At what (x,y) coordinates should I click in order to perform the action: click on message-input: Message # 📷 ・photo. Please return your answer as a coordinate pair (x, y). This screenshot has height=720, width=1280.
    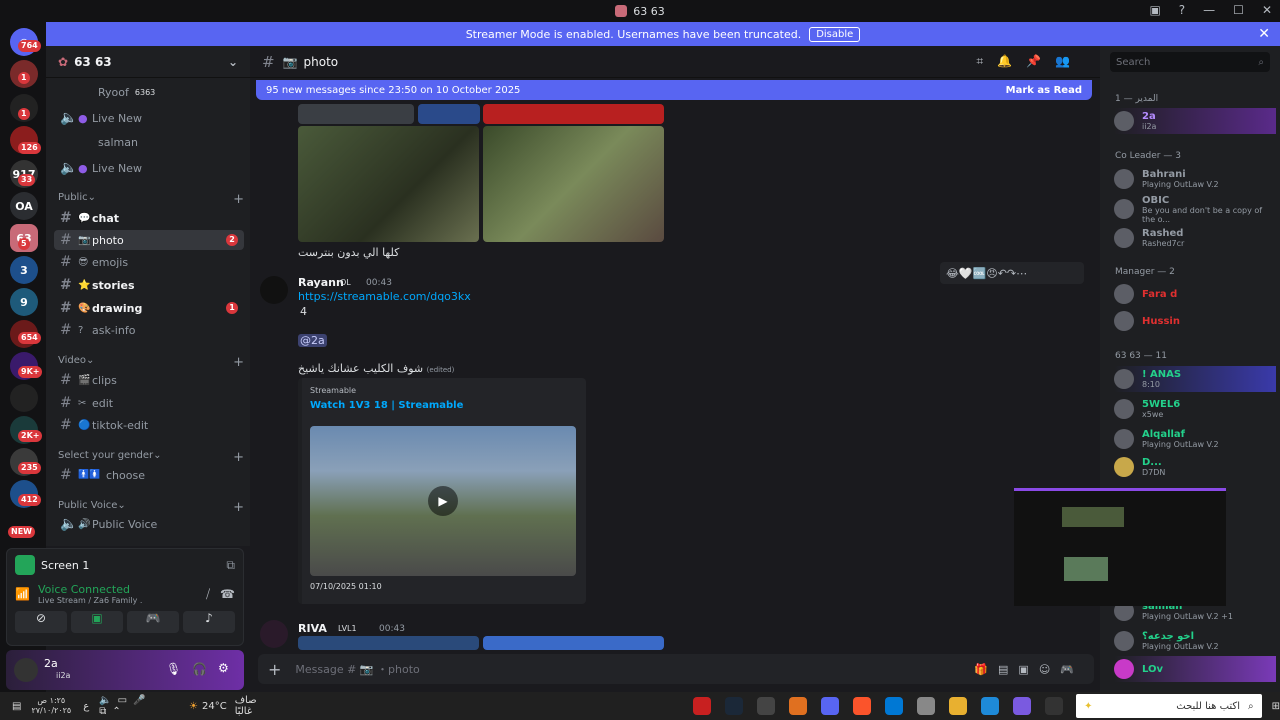
    Looking at the image, I should click on (357, 669).